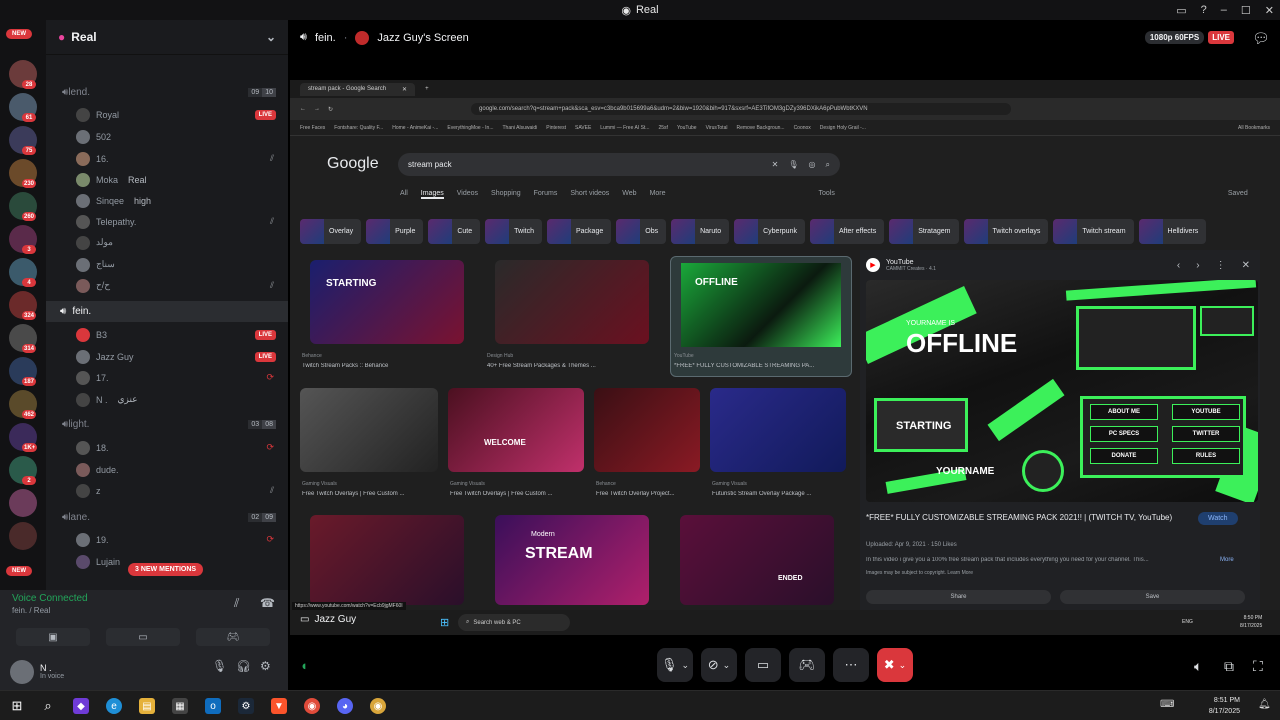 Image resolution: width=1280 pixels, height=720 pixels. Describe the element at coordinates (589, 194) in the screenshot. I see `google-tab: Short videos` at that location.